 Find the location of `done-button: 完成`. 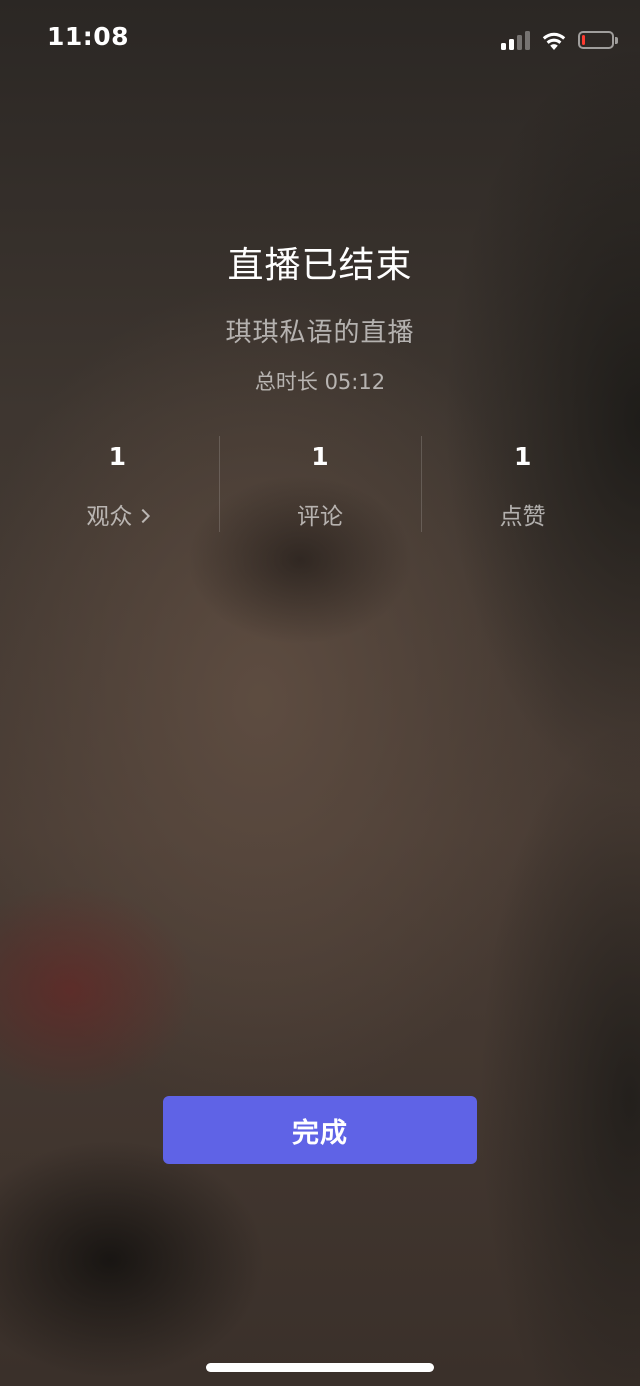

done-button: 完成 is located at coordinates (320, 1130).